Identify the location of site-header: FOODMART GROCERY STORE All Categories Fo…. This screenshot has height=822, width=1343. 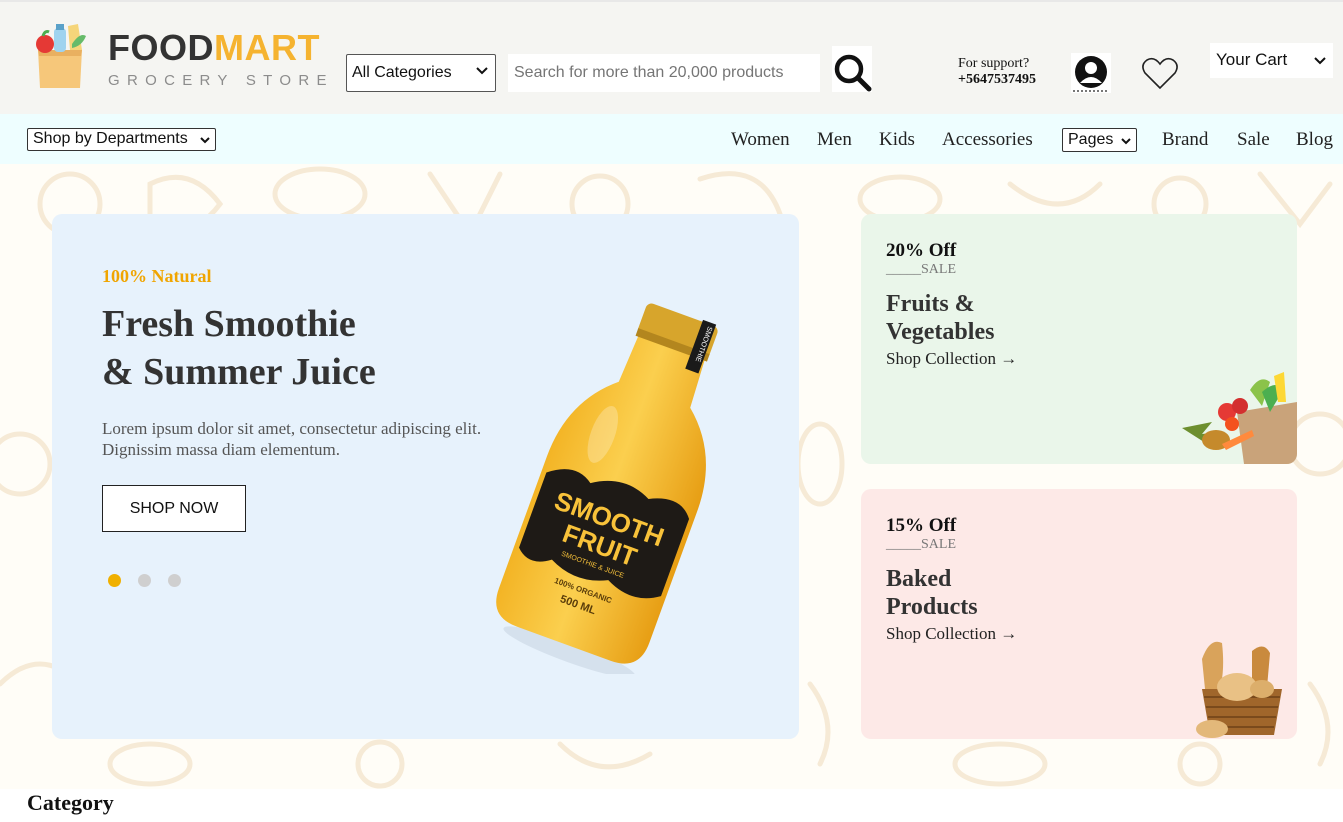
(671, 57).